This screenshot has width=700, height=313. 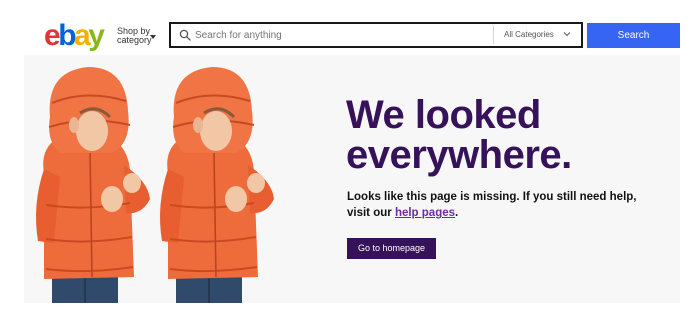 What do you see at coordinates (67, 35) in the screenshot?
I see `logo-letter-b: b` at bounding box center [67, 35].